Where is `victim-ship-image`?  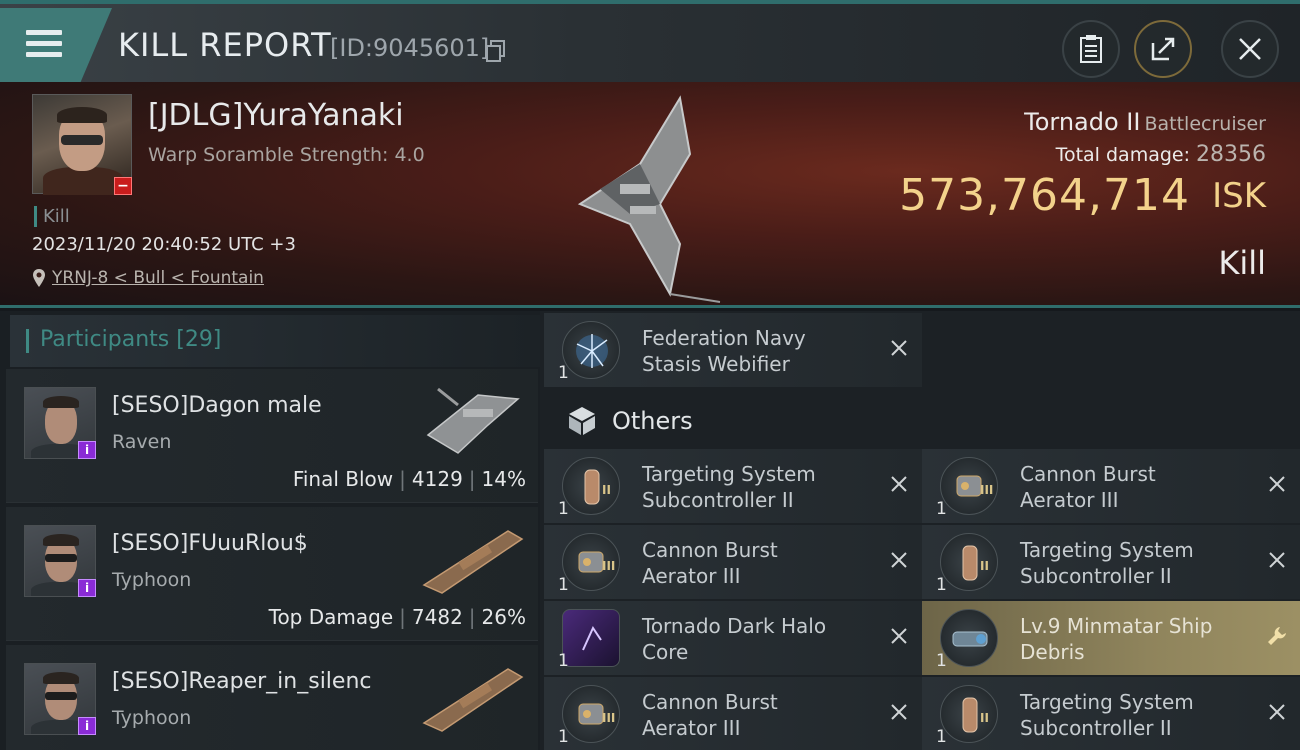 victim-ship-image is located at coordinates (649, 199).